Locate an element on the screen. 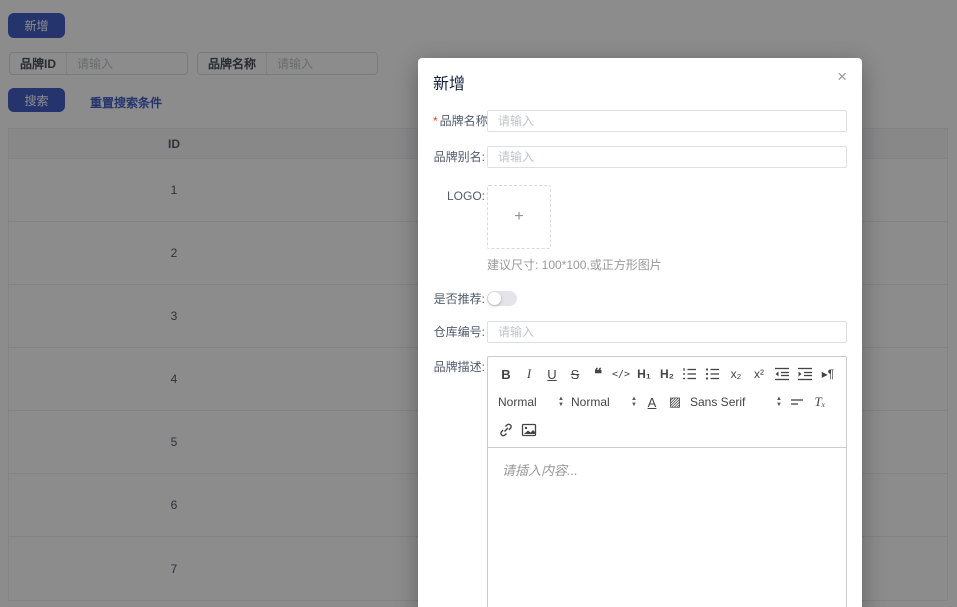 This screenshot has width=957, height=607. form-row-logo-hint: 建议尺寸: 100*100,或正方形图片 is located at coordinates (640, 265).